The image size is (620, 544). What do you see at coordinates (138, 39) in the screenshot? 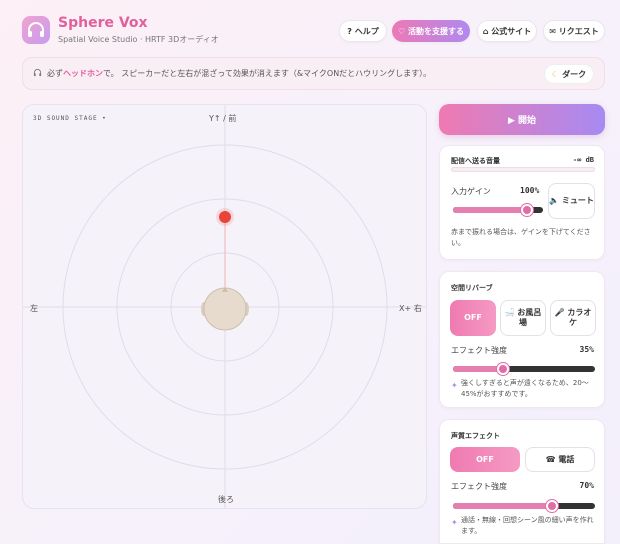
I see `app-subtitle: Spatial Voice Studio · HRTF 3Dオーディオ` at bounding box center [138, 39].